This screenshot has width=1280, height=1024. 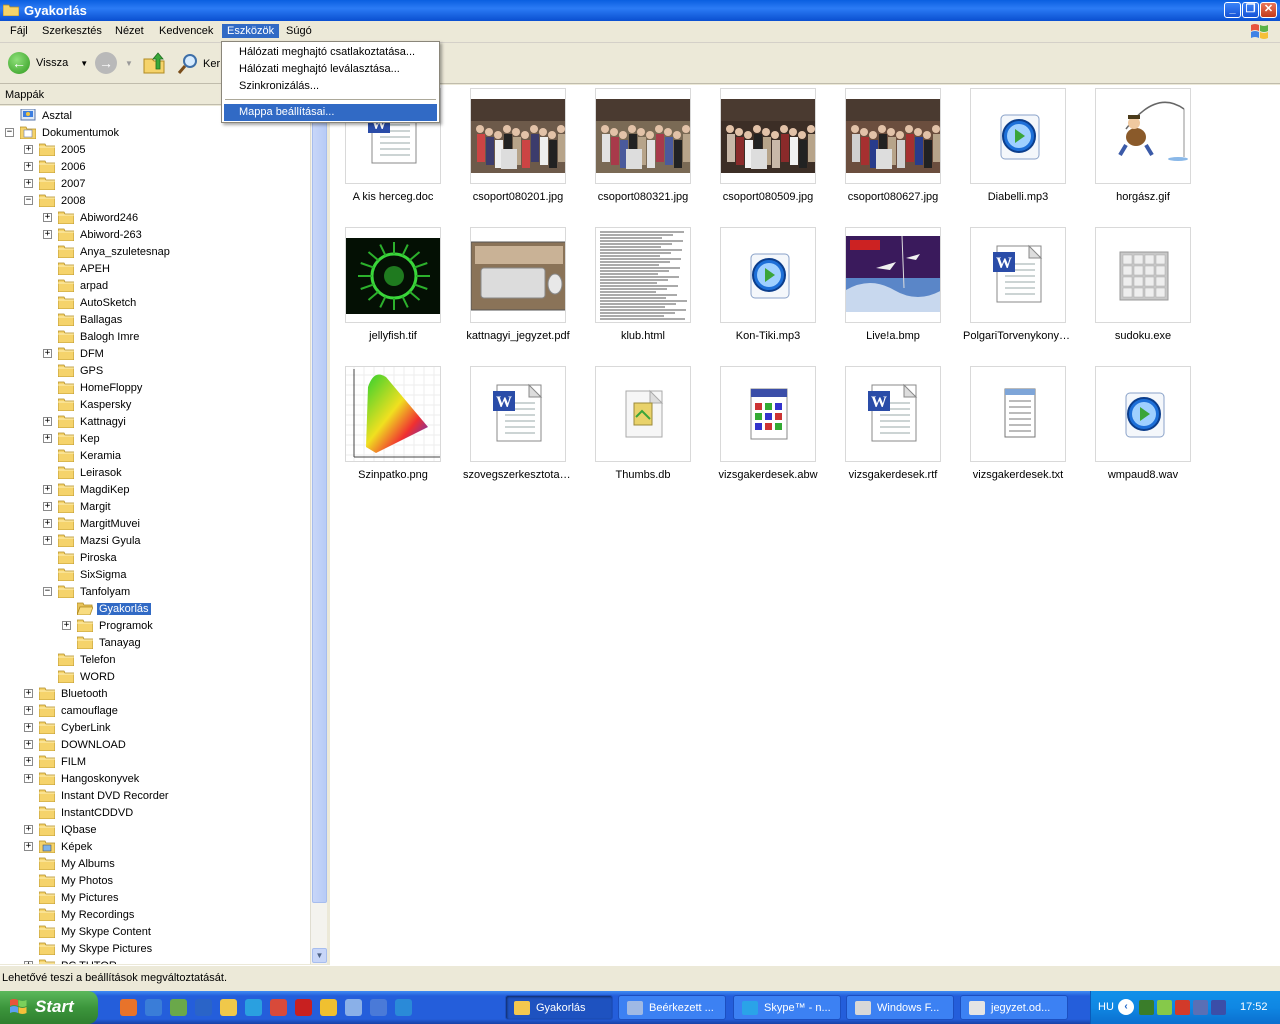 I want to click on tree-item: Kaspersky, so click(x=88, y=404).